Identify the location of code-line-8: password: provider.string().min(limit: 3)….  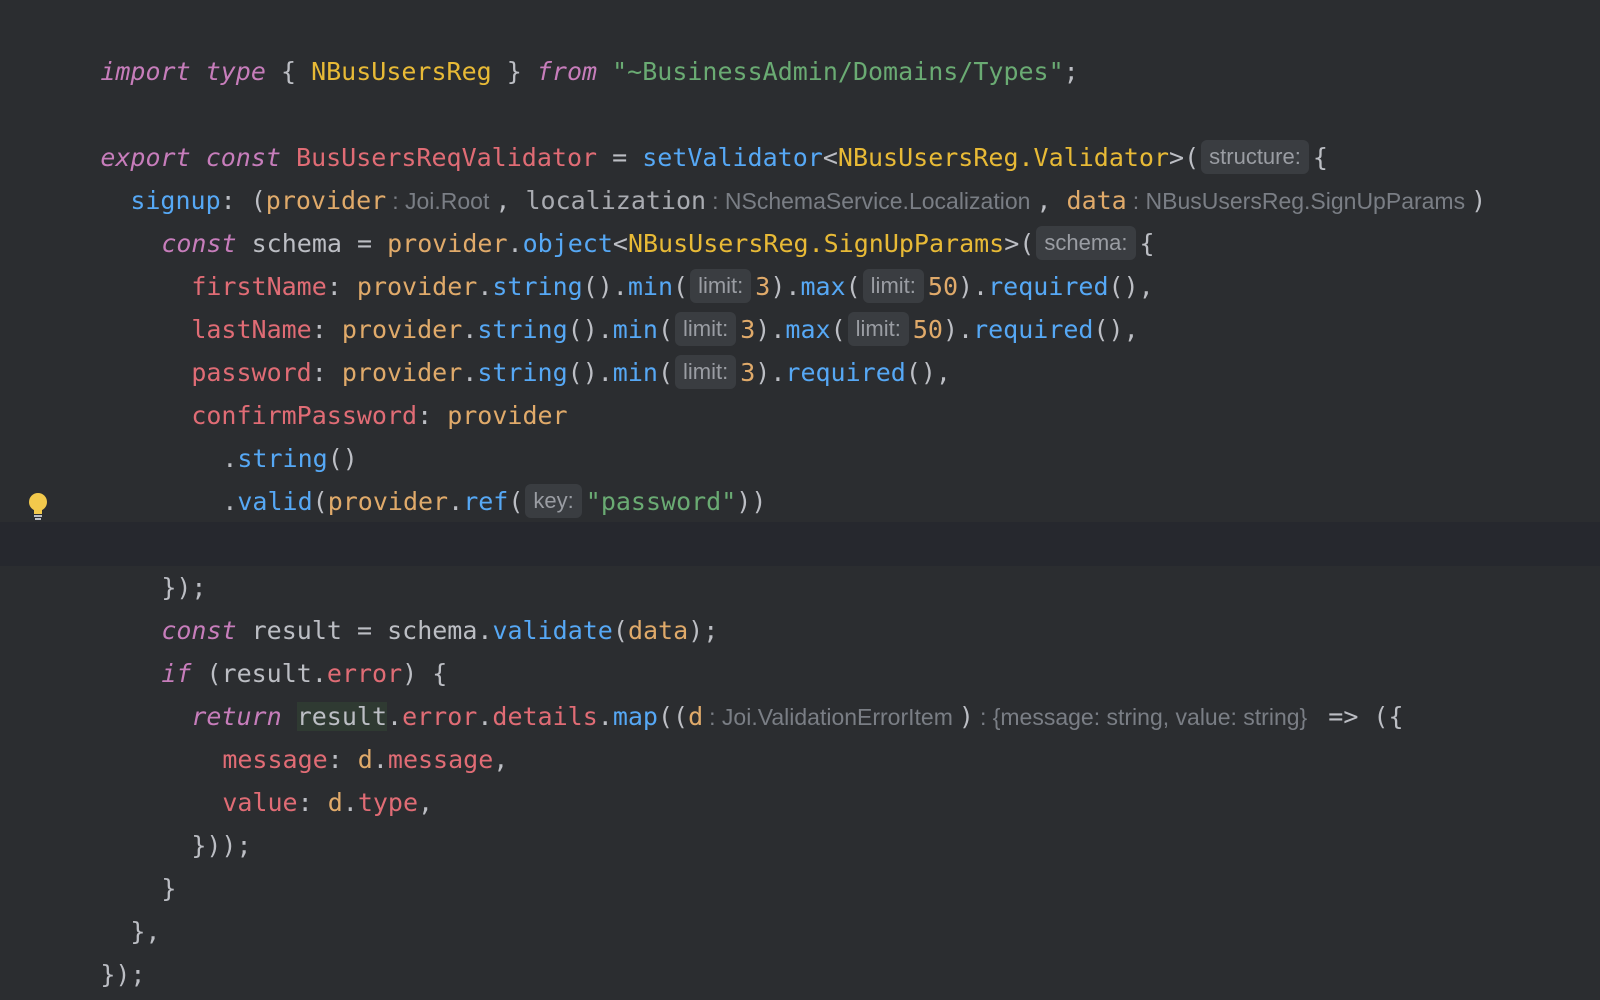
(800, 348).